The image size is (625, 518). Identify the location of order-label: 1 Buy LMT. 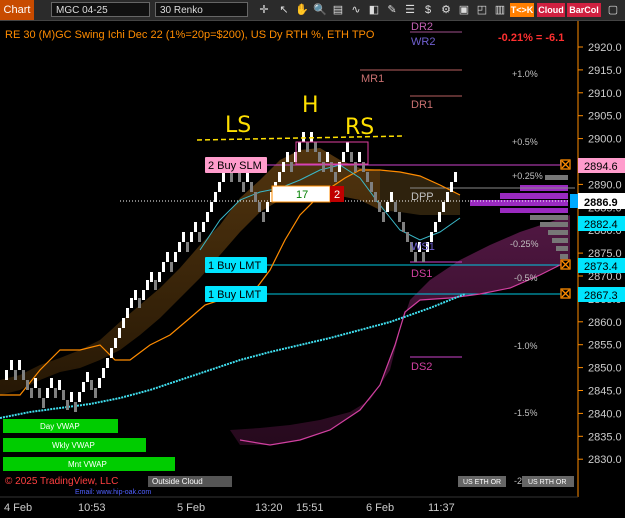
(234, 295).